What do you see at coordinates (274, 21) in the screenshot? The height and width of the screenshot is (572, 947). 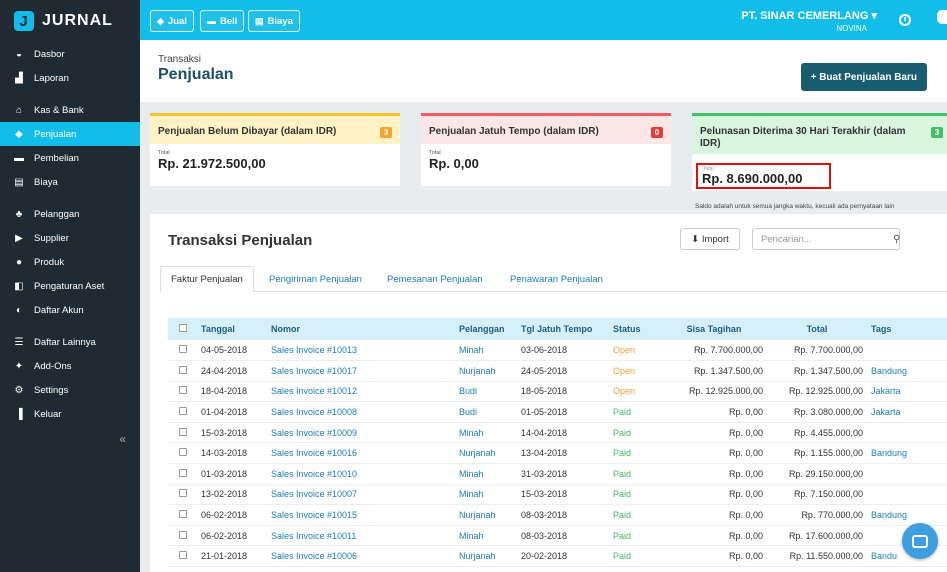 I see `quick-biaya-button: ▤ Biaya` at bounding box center [274, 21].